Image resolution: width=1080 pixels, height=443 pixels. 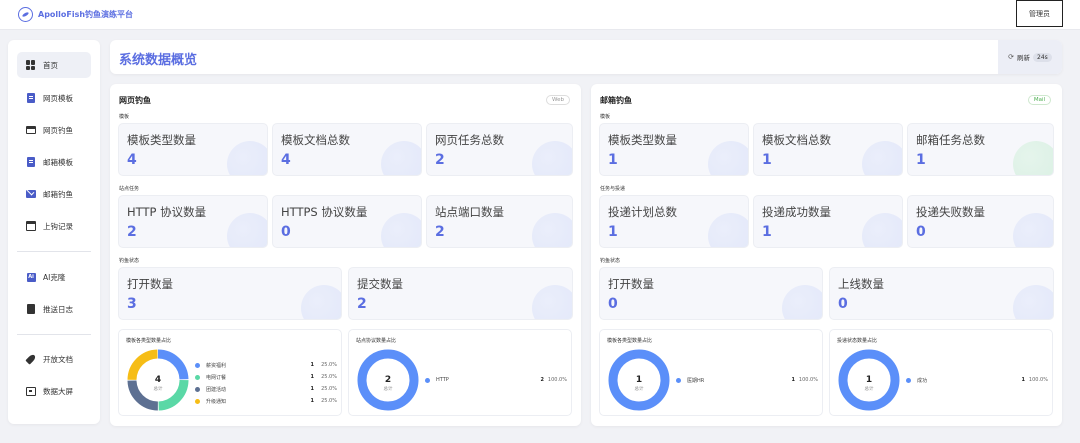 What do you see at coordinates (31, 359) in the screenshot?
I see `rocket-icon` at bounding box center [31, 359].